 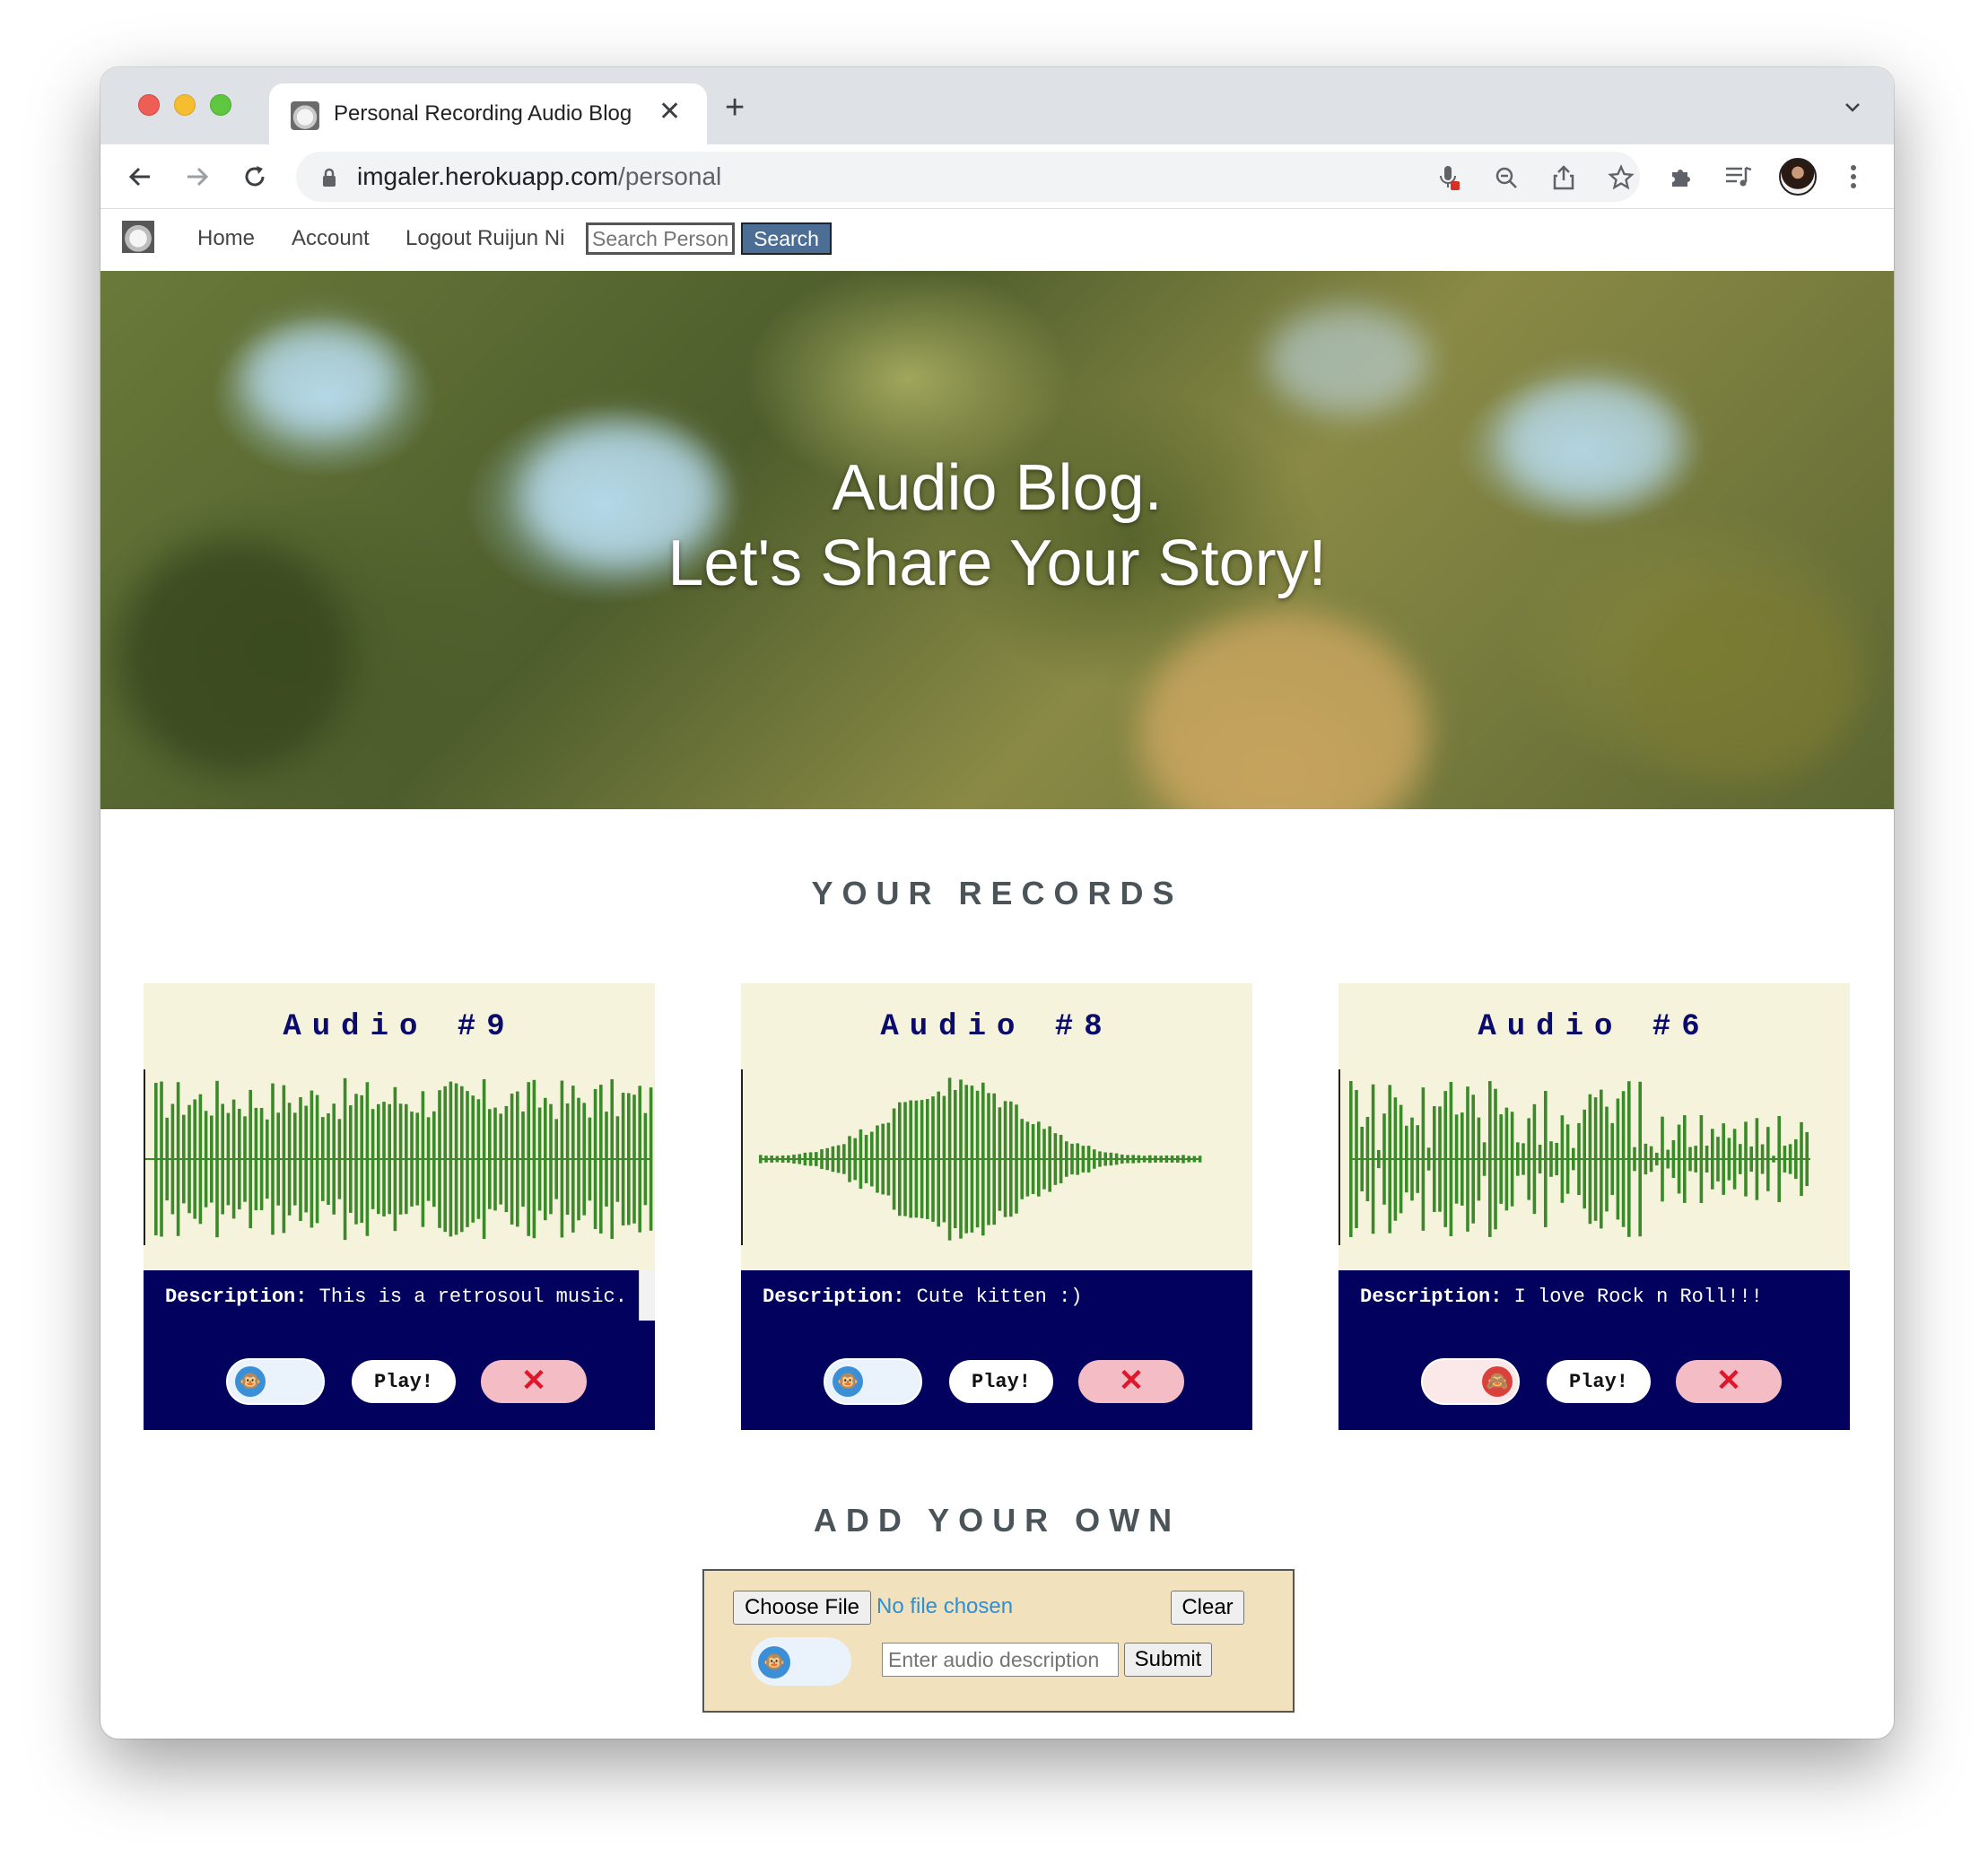 What do you see at coordinates (1681, 177) in the screenshot?
I see `extensions-icon` at bounding box center [1681, 177].